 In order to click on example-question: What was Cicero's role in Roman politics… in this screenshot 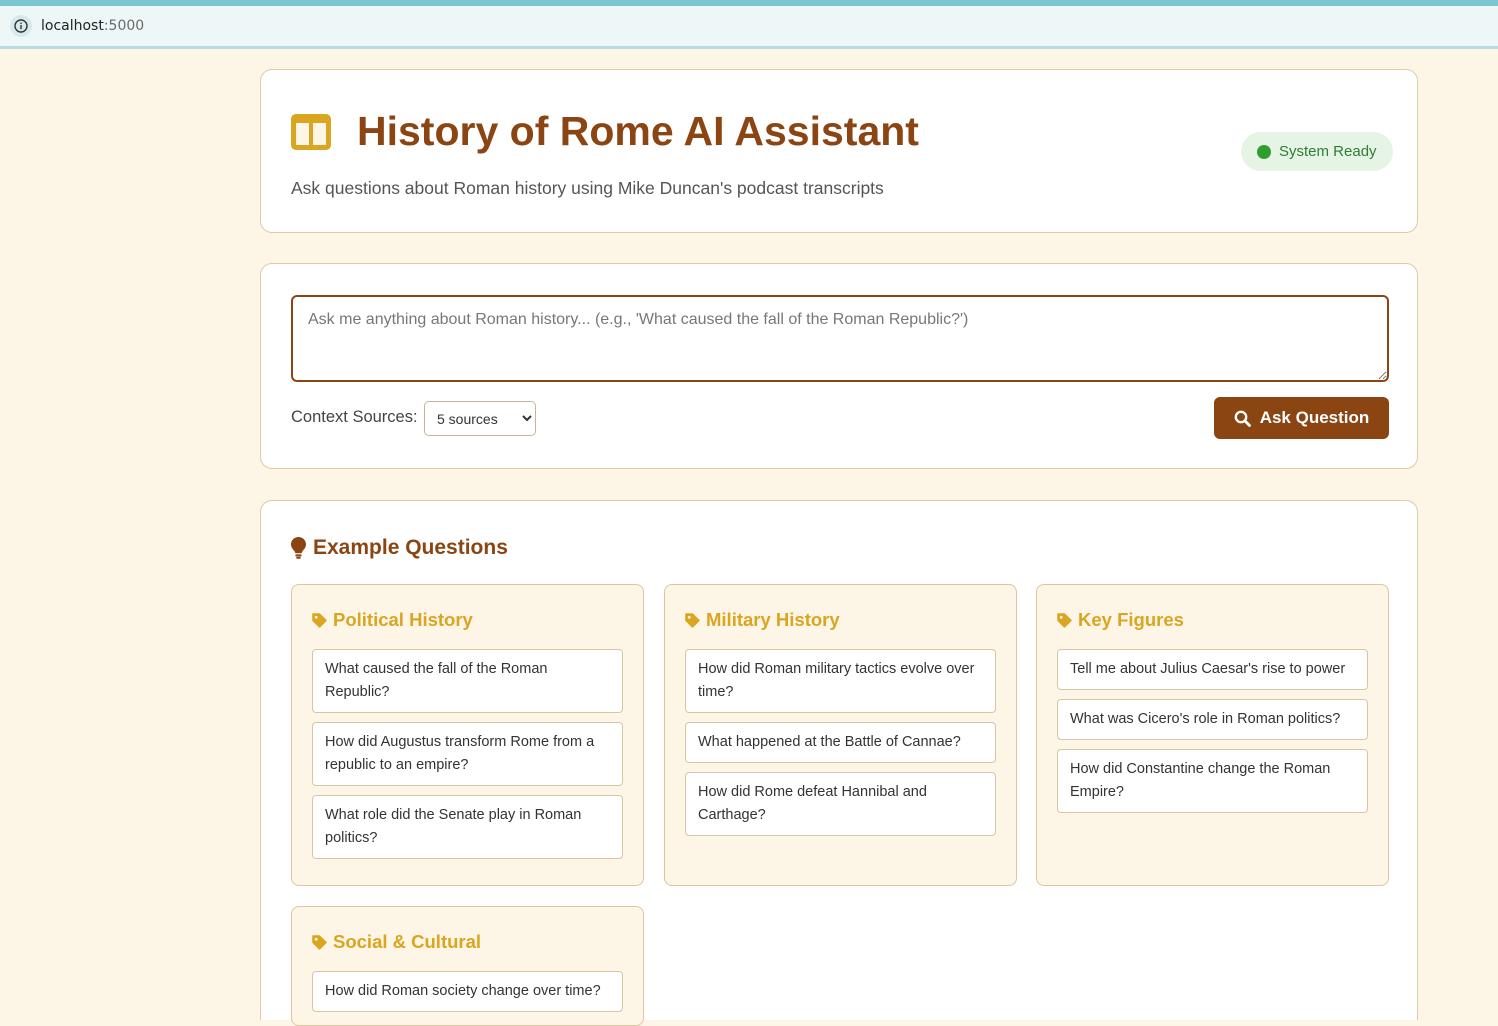, I will do `click(1212, 719)`.